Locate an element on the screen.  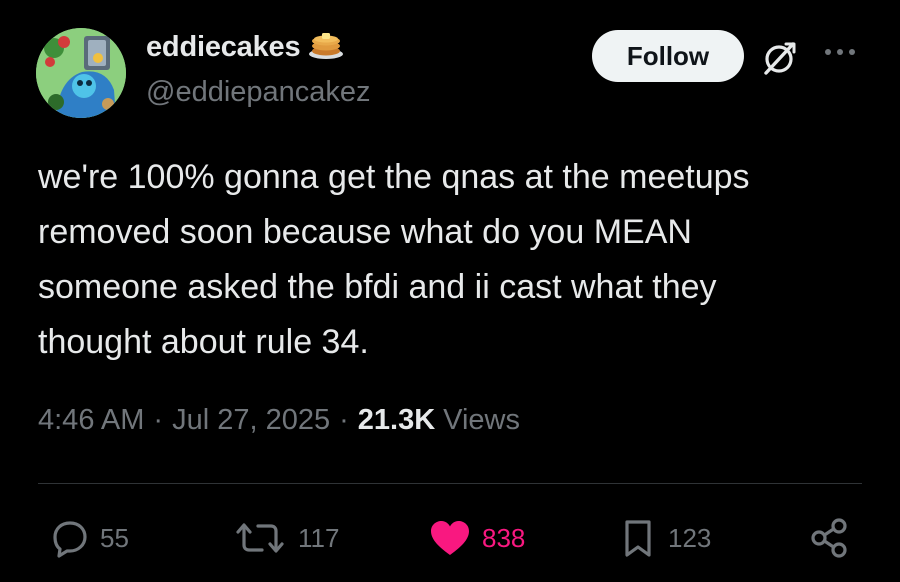
repost-button: 117 is located at coordinates (285, 538).